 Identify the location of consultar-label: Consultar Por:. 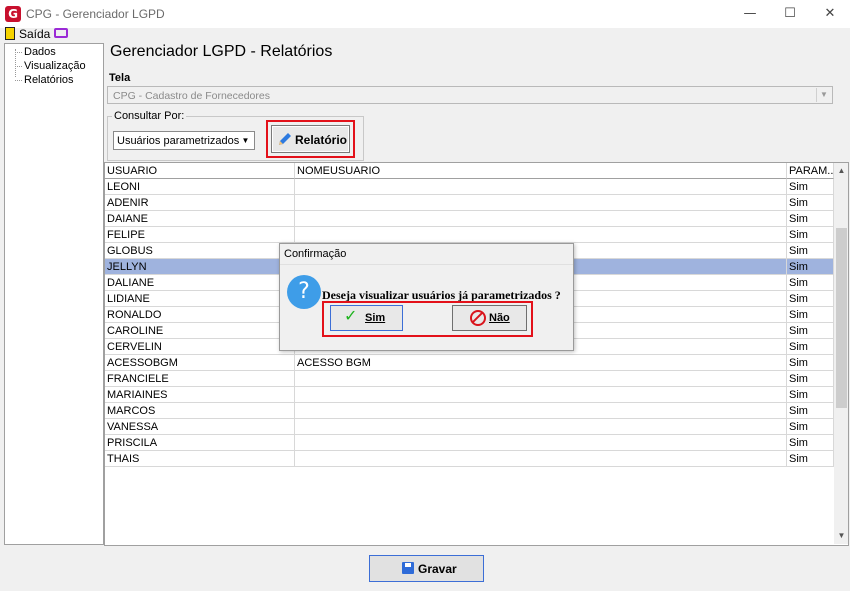
(149, 116).